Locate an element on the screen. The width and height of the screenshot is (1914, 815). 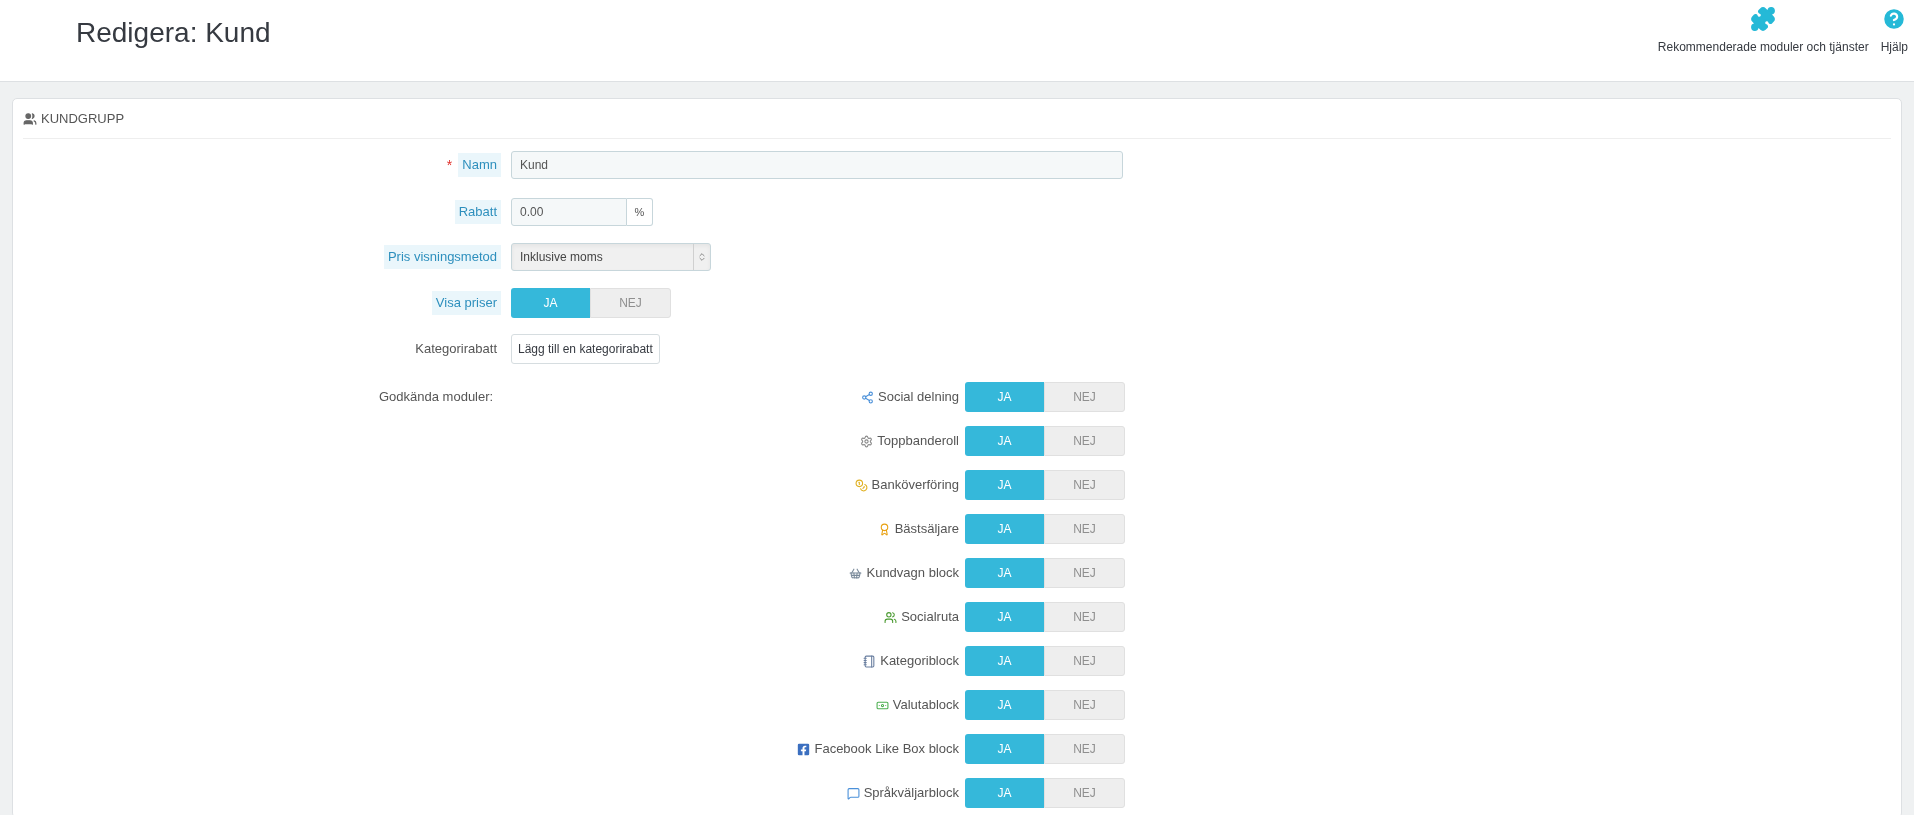
coins-icon is located at coordinates (861, 485).